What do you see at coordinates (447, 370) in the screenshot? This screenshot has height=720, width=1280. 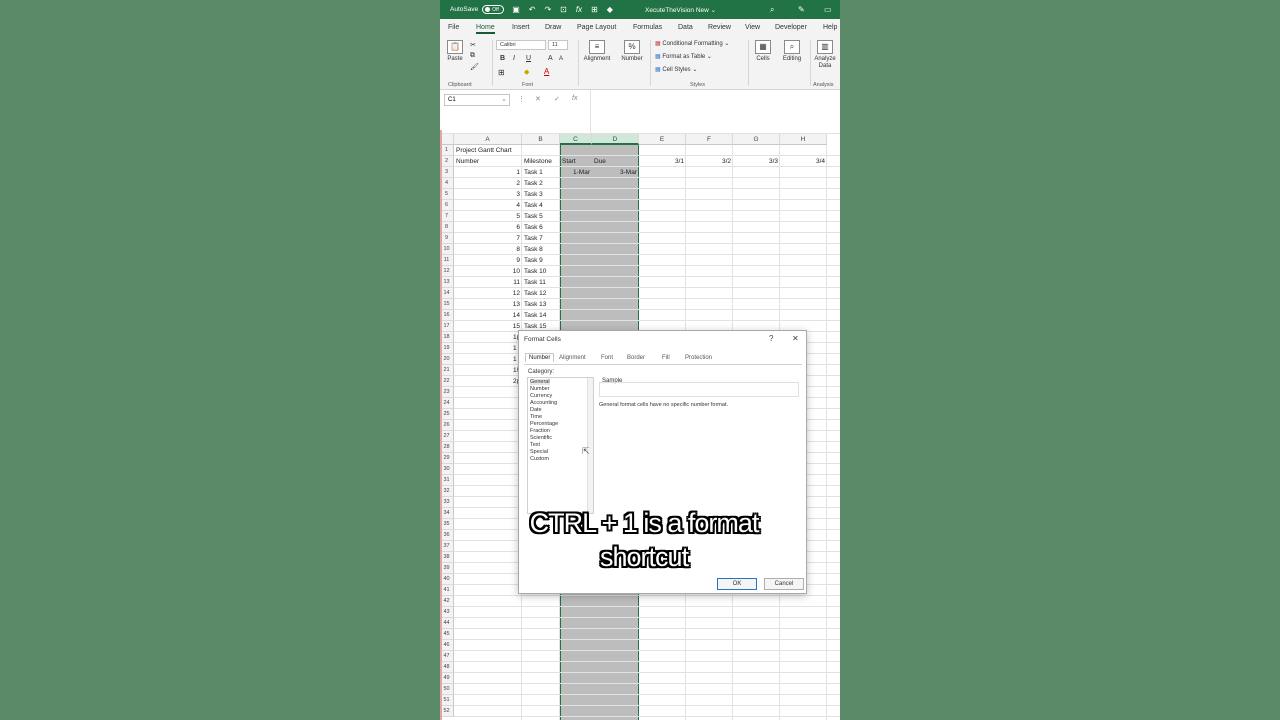 I see `row-header: 21` at bounding box center [447, 370].